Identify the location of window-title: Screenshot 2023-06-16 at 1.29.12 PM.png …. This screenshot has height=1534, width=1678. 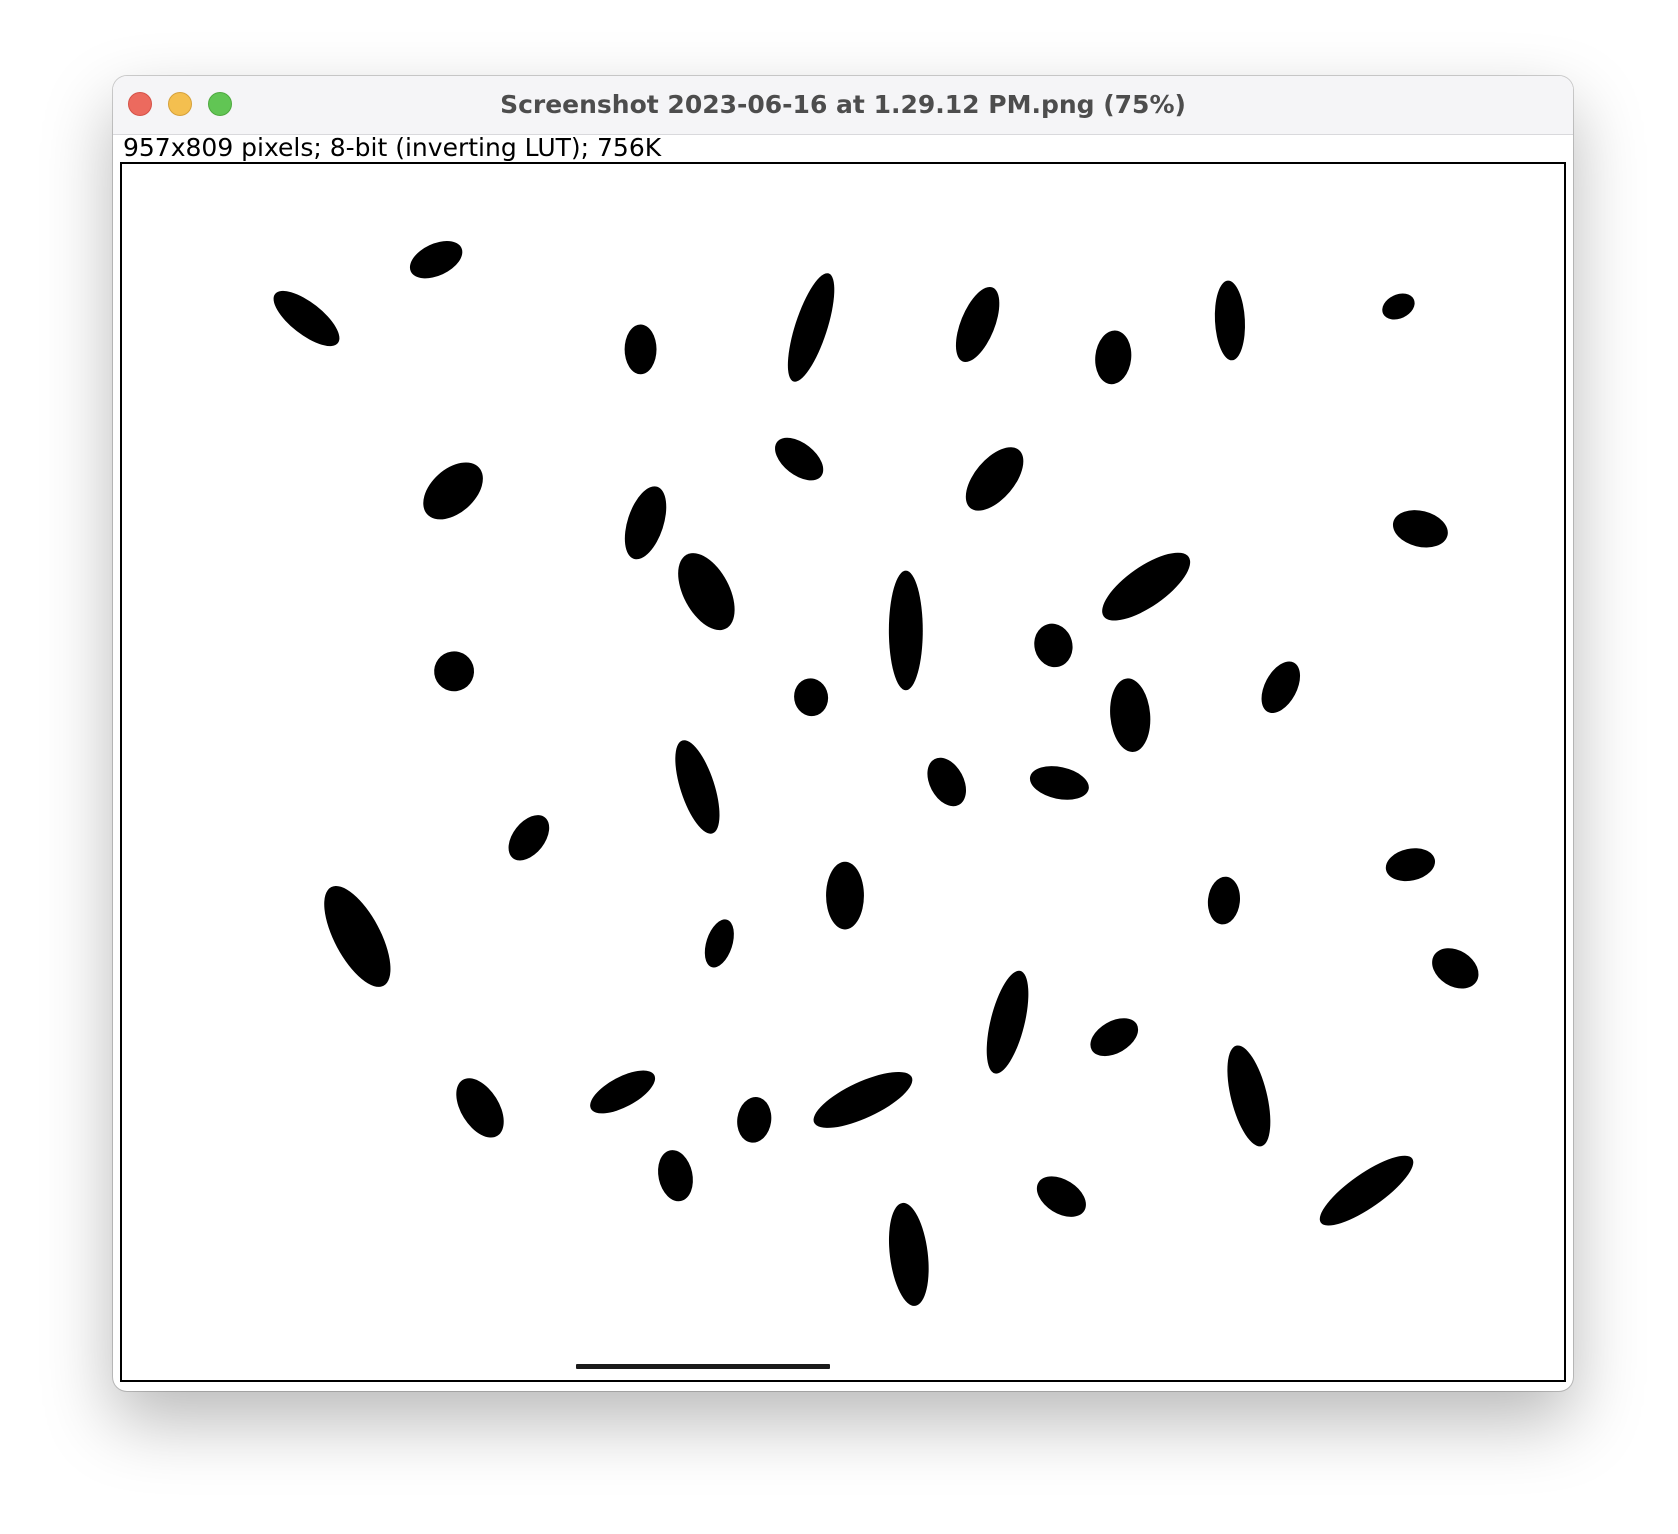
(843, 104).